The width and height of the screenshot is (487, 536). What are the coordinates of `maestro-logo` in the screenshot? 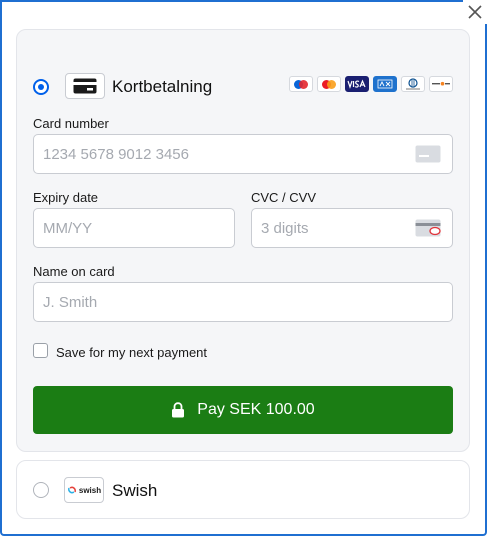 It's located at (301, 84).